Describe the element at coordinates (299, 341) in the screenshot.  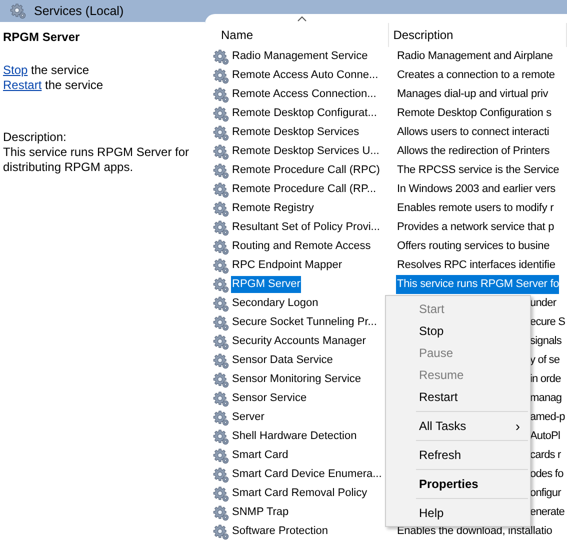
I see `service-name: Security Accounts Manager` at that location.